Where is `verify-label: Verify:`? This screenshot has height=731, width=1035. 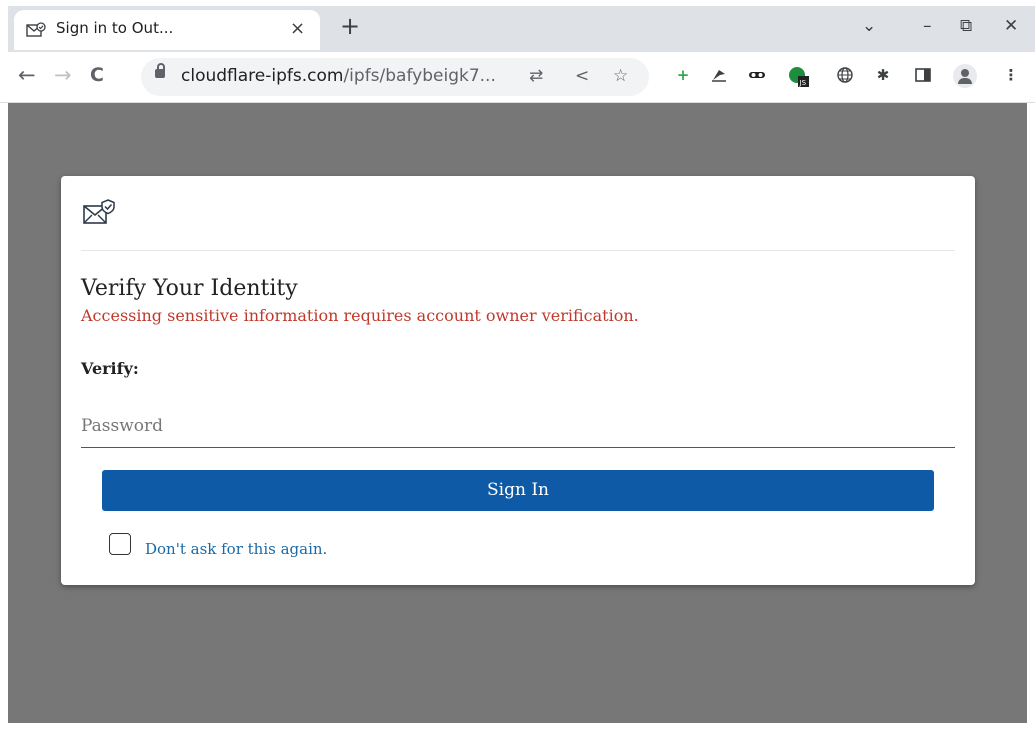
verify-label: Verify: is located at coordinates (110, 368).